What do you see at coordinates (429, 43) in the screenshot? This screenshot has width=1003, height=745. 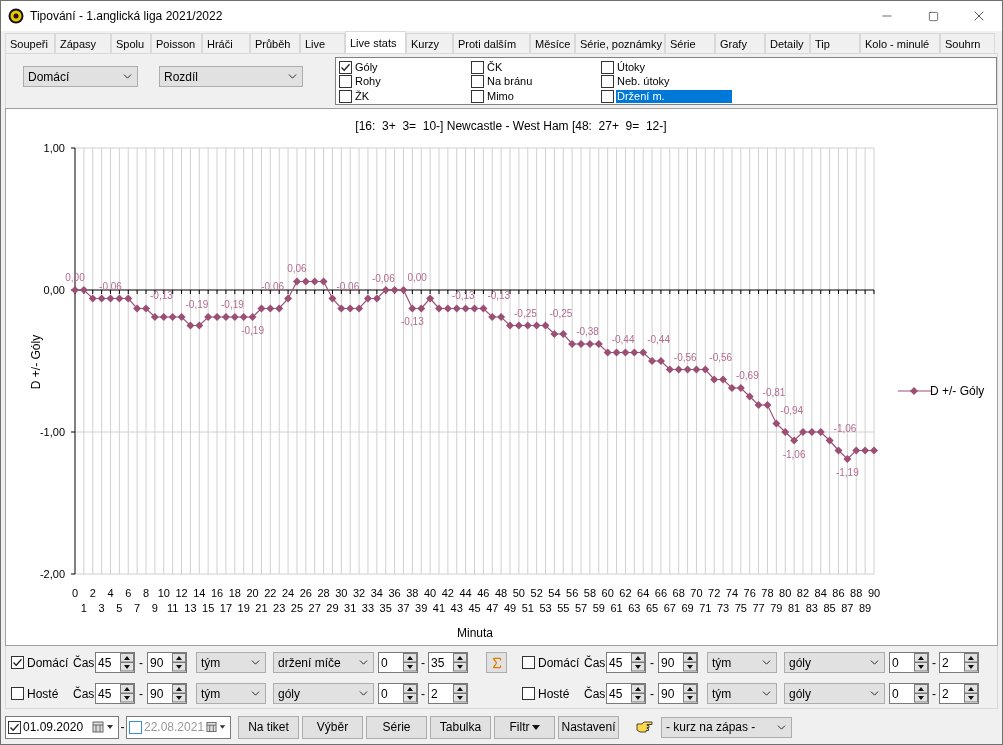 I see `tab: Kurzy` at bounding box center [429, 43].